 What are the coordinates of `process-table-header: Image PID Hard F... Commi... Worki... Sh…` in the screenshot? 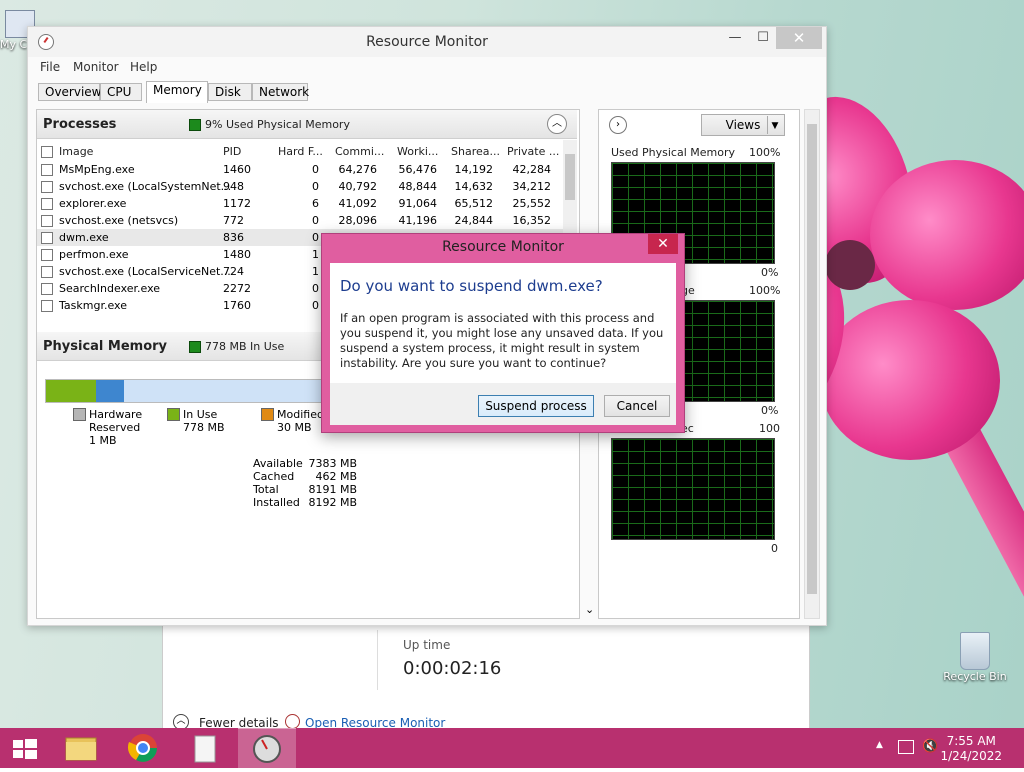 It's located at (300, 150).